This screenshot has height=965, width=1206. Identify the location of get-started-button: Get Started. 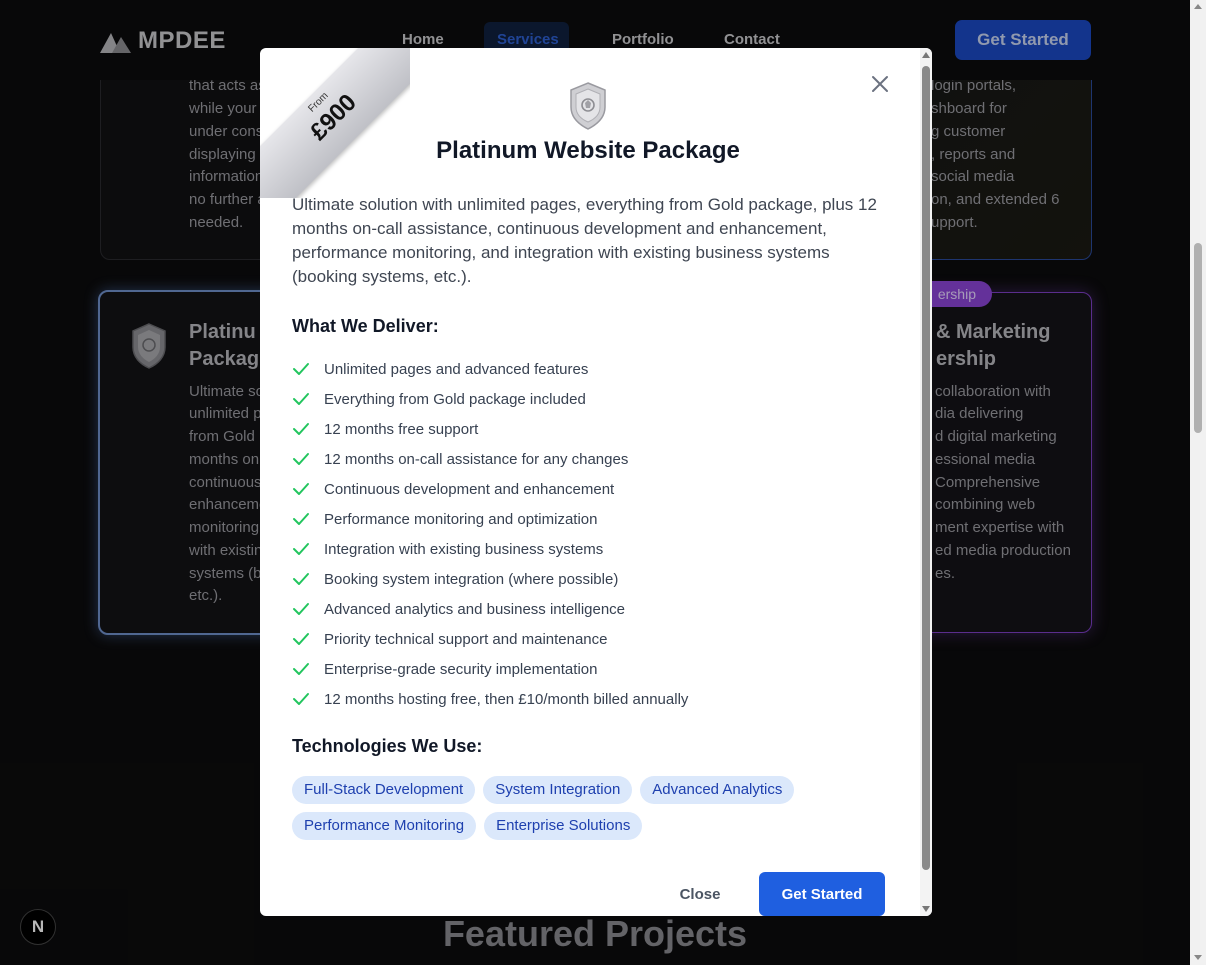
(822, 894).